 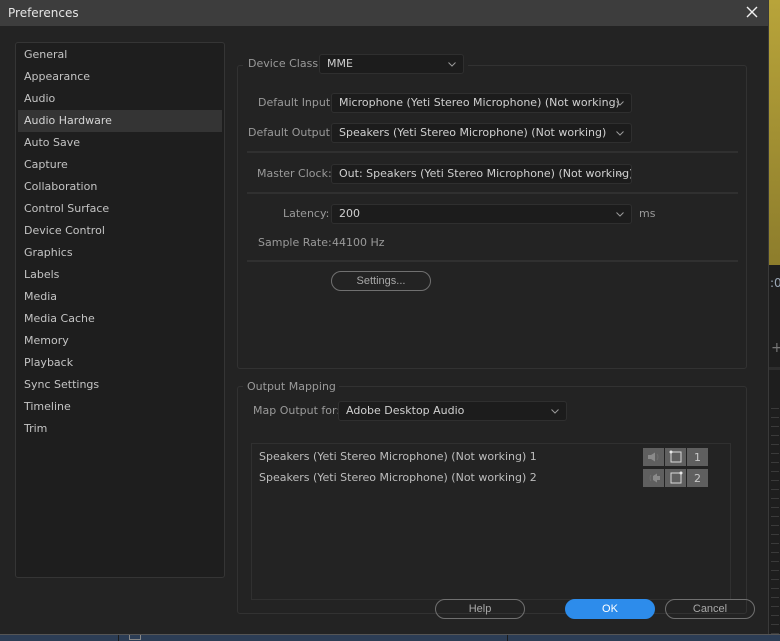 What do you see at coordinates (291, 386) in the screenshot?
I see `output-mapping-title: Output Mapping` at bounding box center [291, 386].